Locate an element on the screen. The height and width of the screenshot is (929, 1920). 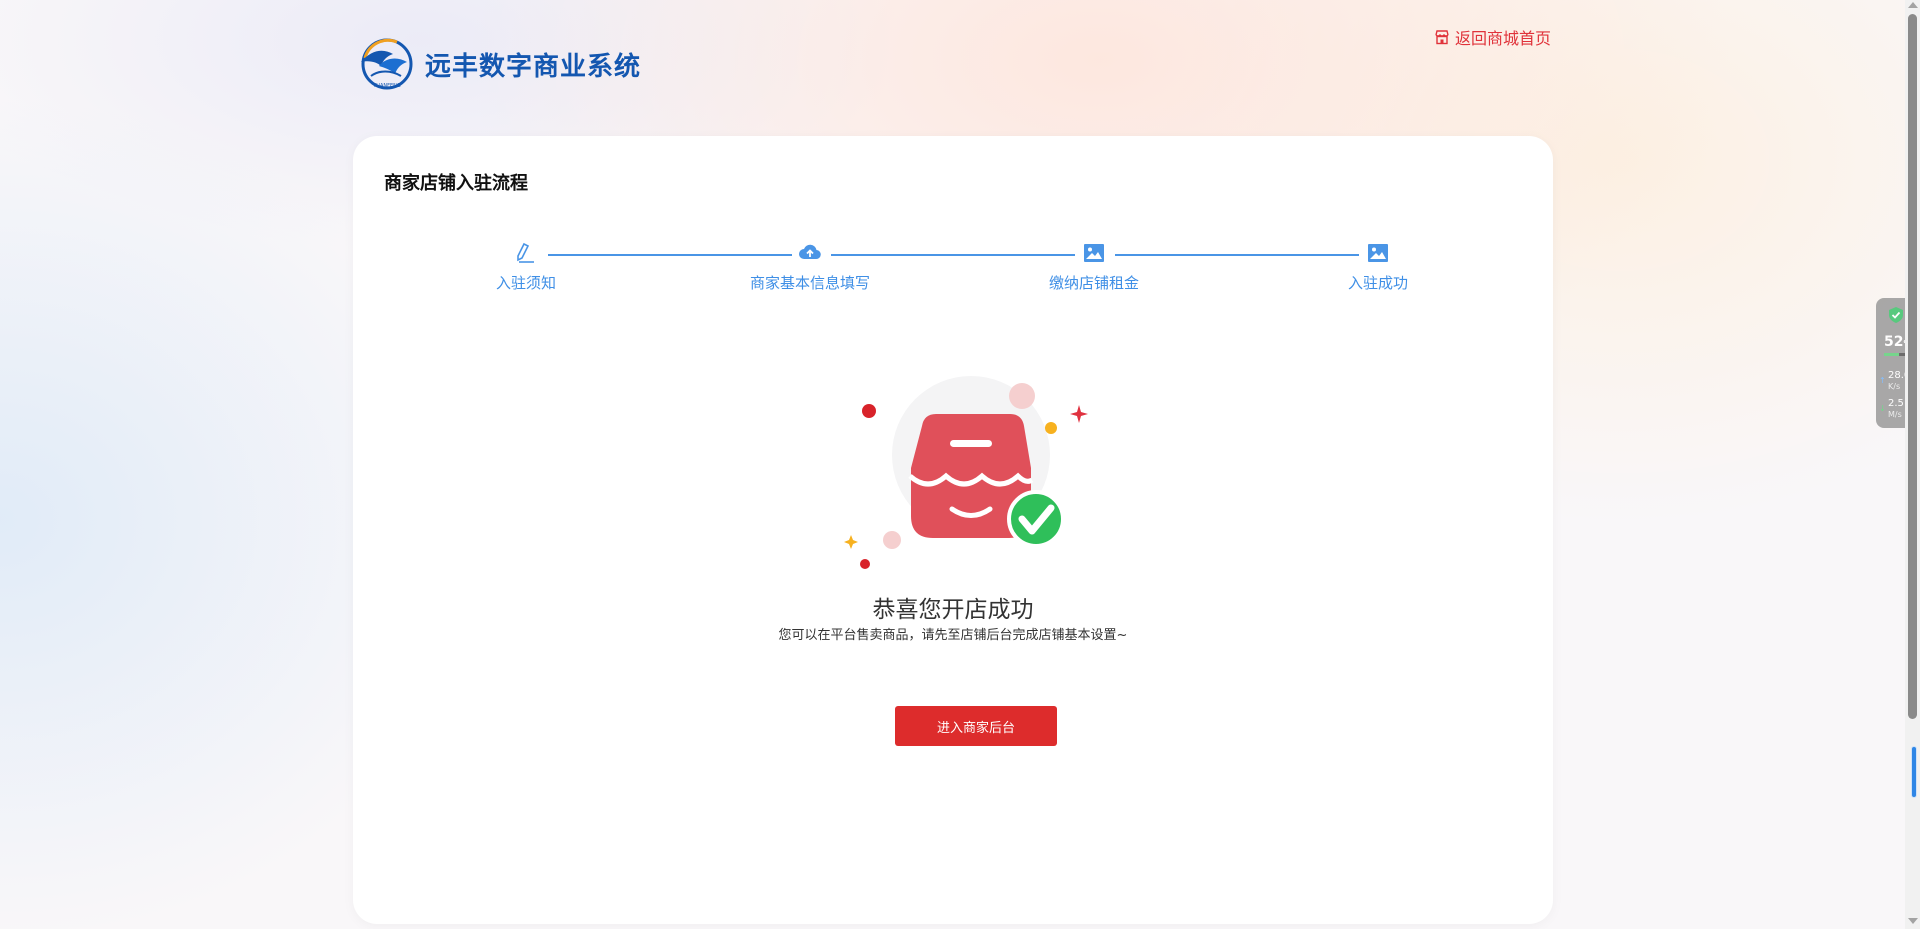
scroll-position-indicator is located at coordinates (1914, 772).